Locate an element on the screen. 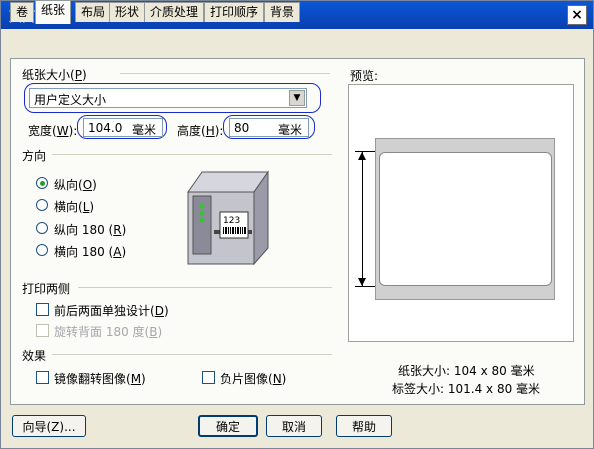 The image size is (594, 449). rotate-back-label: 旋转背面 180 度(B) is located at coordinates (108, 332).